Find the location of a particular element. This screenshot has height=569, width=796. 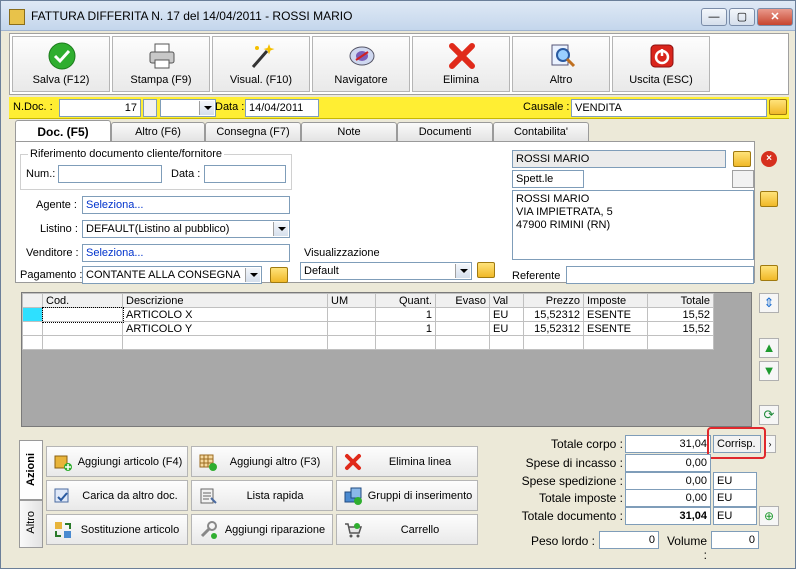

sort-updown-icon: ⇕ is located at coordinates (769, 303).